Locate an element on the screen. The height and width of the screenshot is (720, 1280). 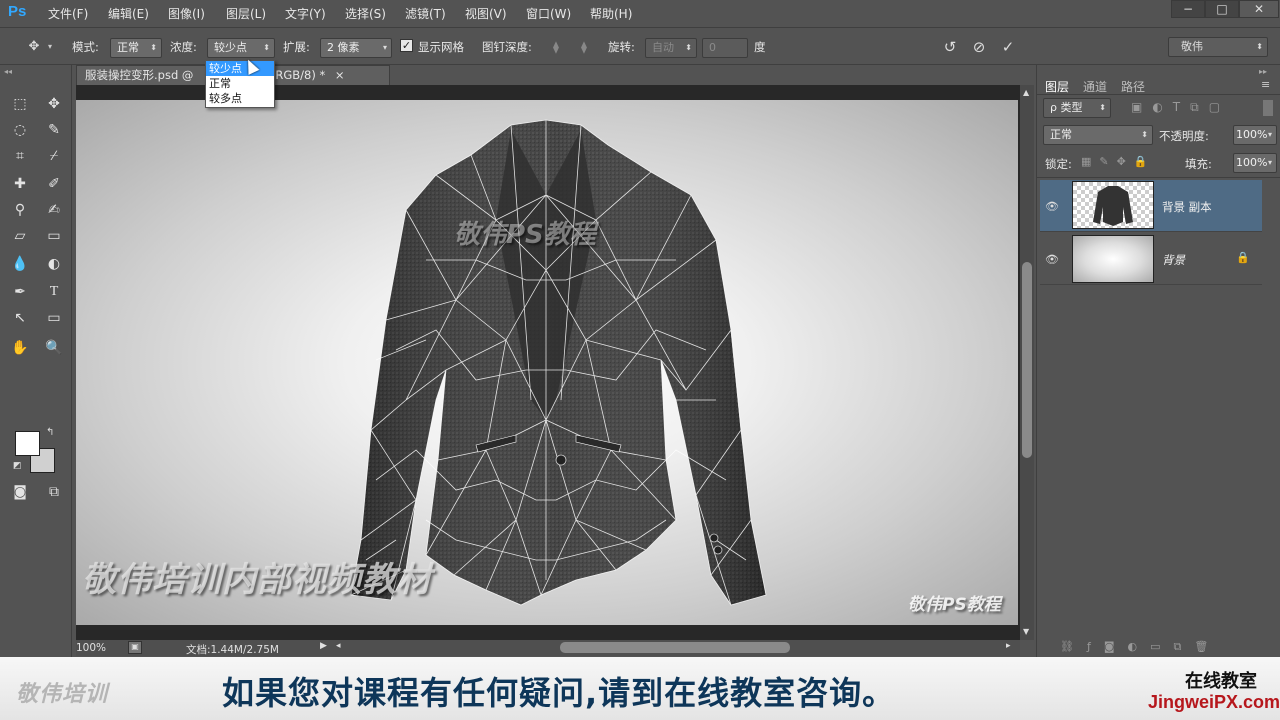
rotate-select: 自动 ⬍ is located at coordinates (671, 48).